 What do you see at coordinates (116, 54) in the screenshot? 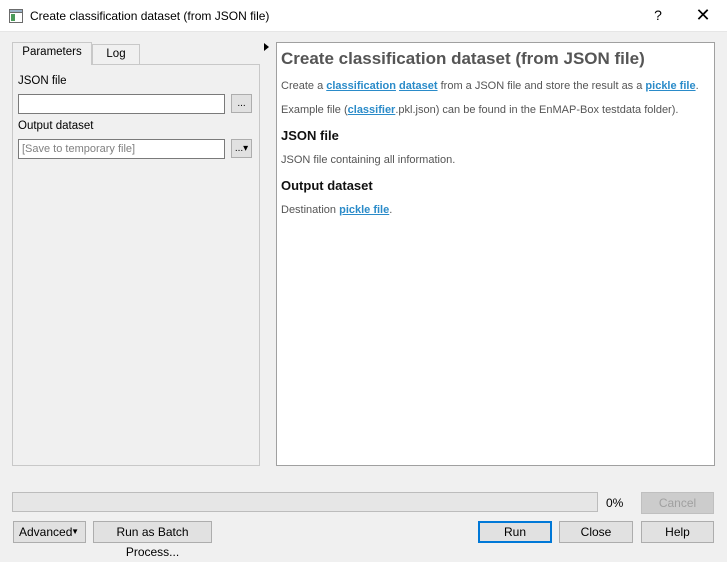
I see `tab-log: Log` at bounding box center [116, 54].